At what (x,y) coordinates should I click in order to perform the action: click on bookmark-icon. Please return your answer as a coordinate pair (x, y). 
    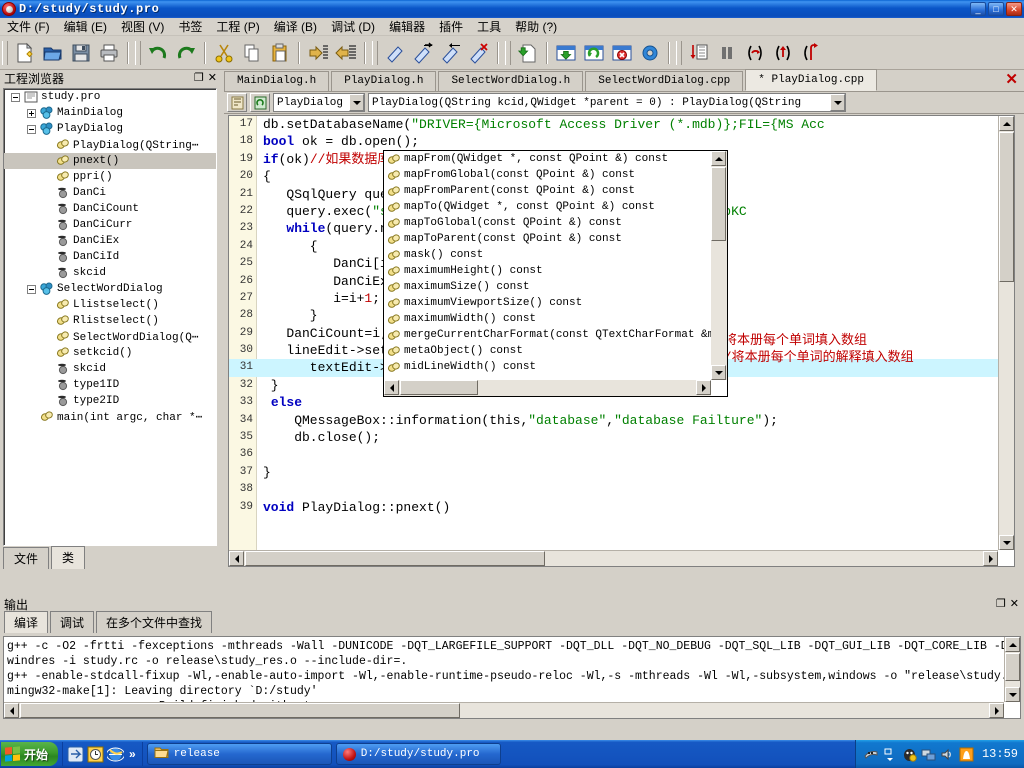
    Looking at the image, I should click on (395, 53).